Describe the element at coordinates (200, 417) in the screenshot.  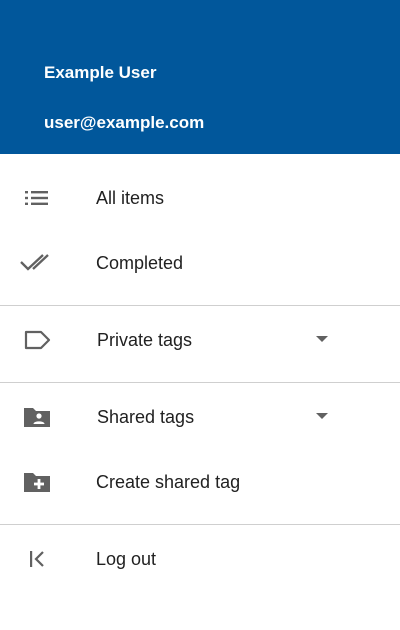
I see `menu-item-shared-tags: Shared tags` at that location.